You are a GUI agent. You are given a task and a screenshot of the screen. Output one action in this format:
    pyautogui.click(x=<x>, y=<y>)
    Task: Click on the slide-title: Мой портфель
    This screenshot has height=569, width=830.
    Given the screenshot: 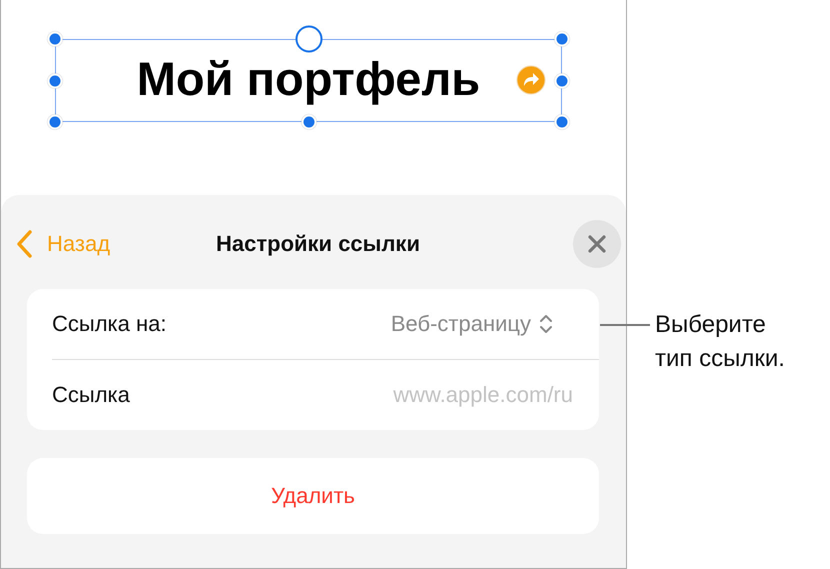 What is the action you would take?
    pyautogui.click(x=308, y=78)
    